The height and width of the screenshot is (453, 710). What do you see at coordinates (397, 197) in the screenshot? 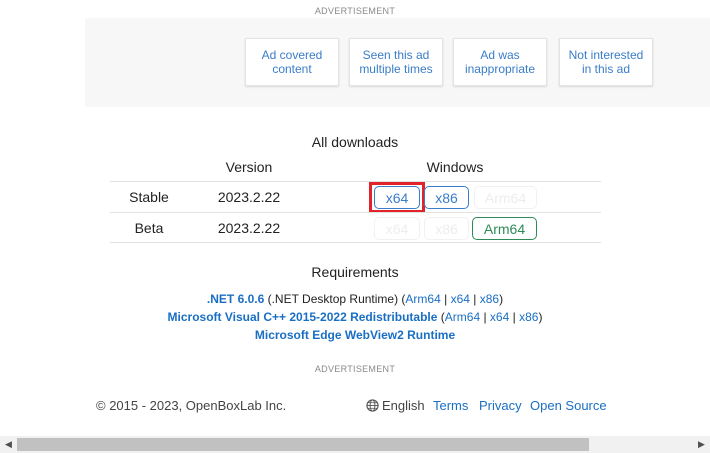
I see `highlight-box` at bounding box center [397, 197].